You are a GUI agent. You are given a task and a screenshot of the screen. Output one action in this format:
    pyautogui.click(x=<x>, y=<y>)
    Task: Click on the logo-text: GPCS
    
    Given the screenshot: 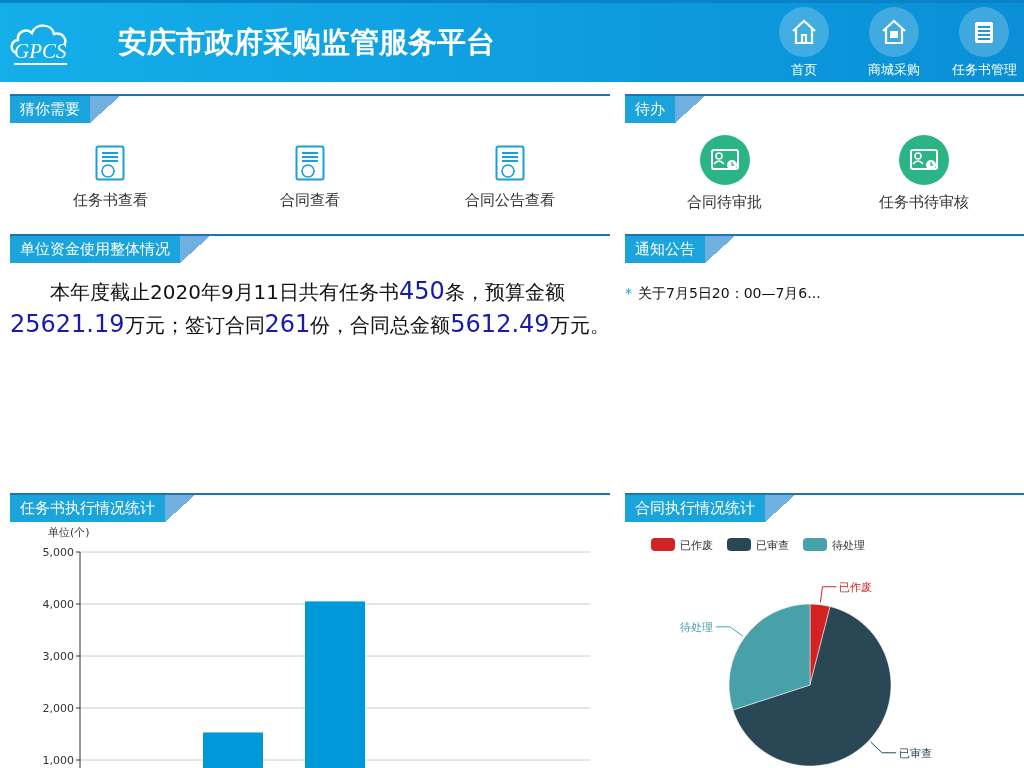 What is the action you would take?
    pyautogui.click(x=40, y=52)
    